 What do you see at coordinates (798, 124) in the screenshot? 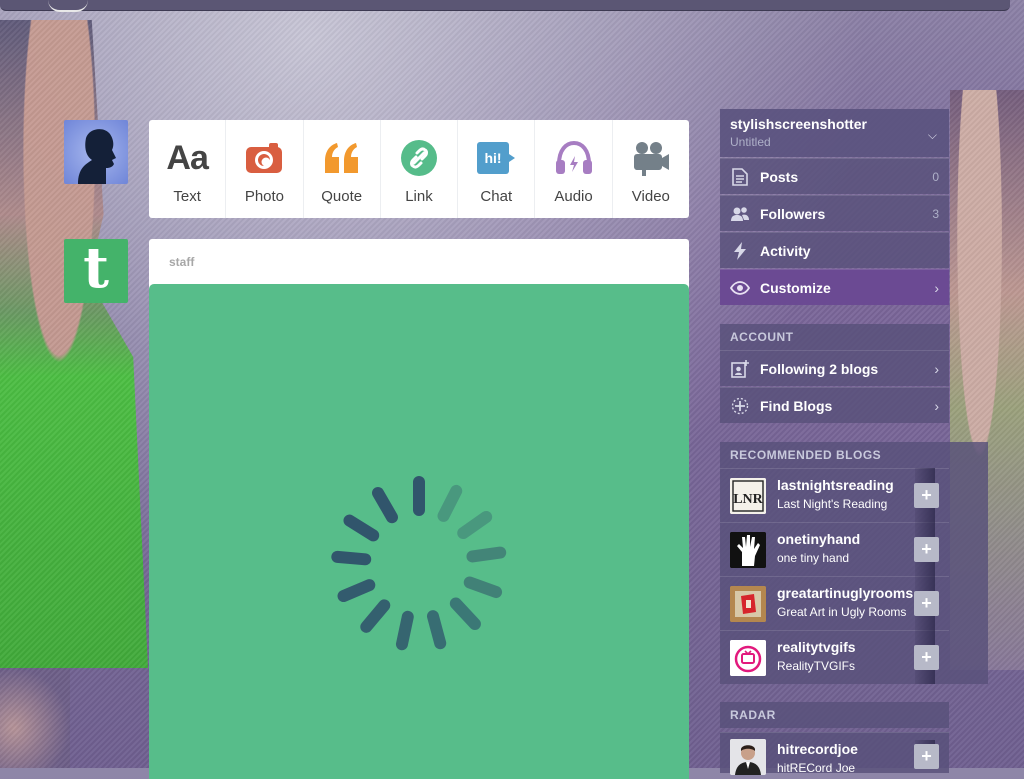
I see `blog-name: stylishscreenshotter` at bounding box center [798, 124].